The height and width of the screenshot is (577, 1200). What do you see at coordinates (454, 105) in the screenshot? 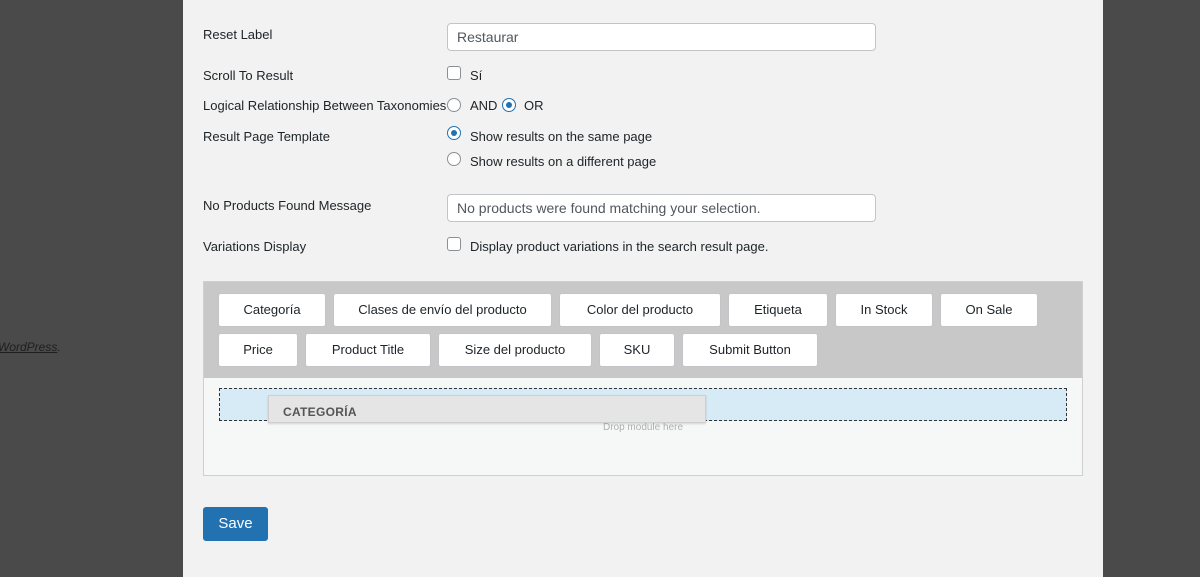
I see `radio-and` at bounding box center [454, 105].